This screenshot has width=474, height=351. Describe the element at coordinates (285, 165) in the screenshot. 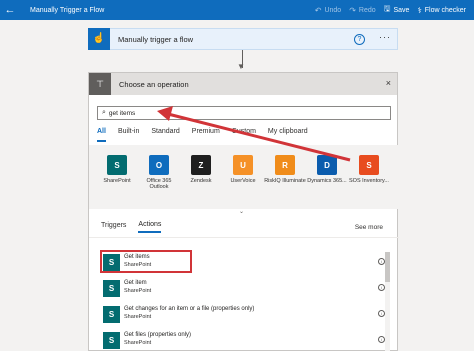

I see `riskiq-icon: R` at that location.